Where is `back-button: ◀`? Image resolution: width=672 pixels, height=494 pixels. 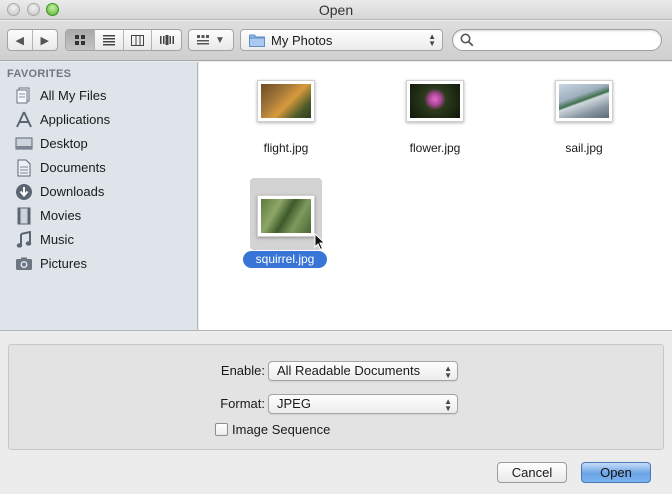
back-button: ◀ is located at coordinates (20, 40).